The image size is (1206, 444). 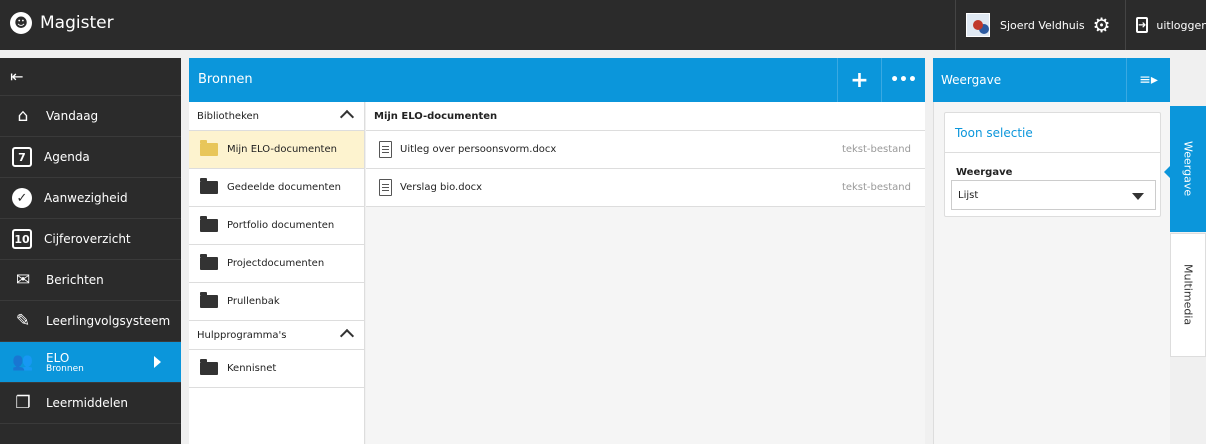 I want to click on sidebar-item-label: Berichten, so click(x=75, y=280).